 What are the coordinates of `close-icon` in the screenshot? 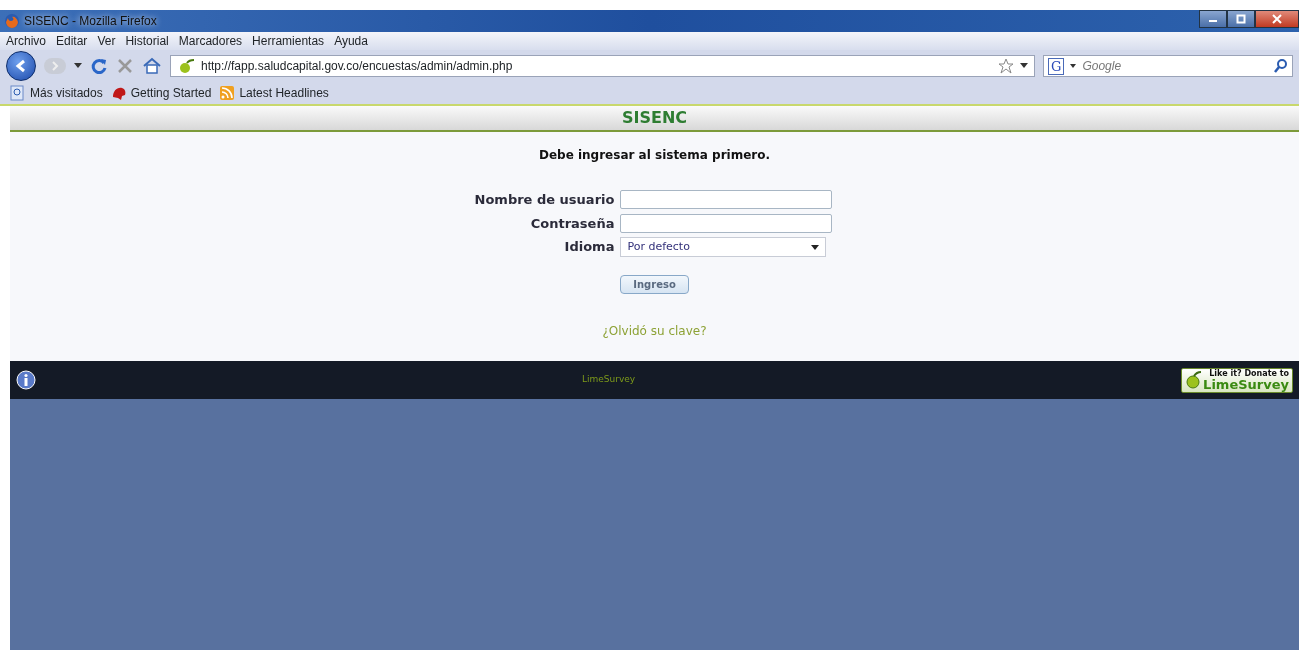 It's located at (1277, 19).